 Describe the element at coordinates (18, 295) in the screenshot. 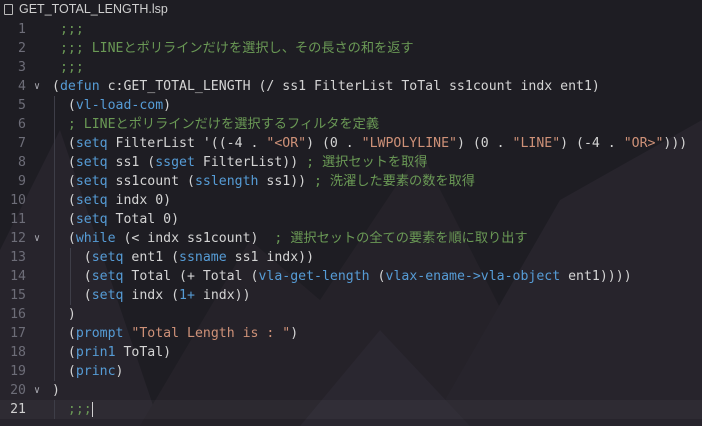

I see `line-number: 15` at that location.